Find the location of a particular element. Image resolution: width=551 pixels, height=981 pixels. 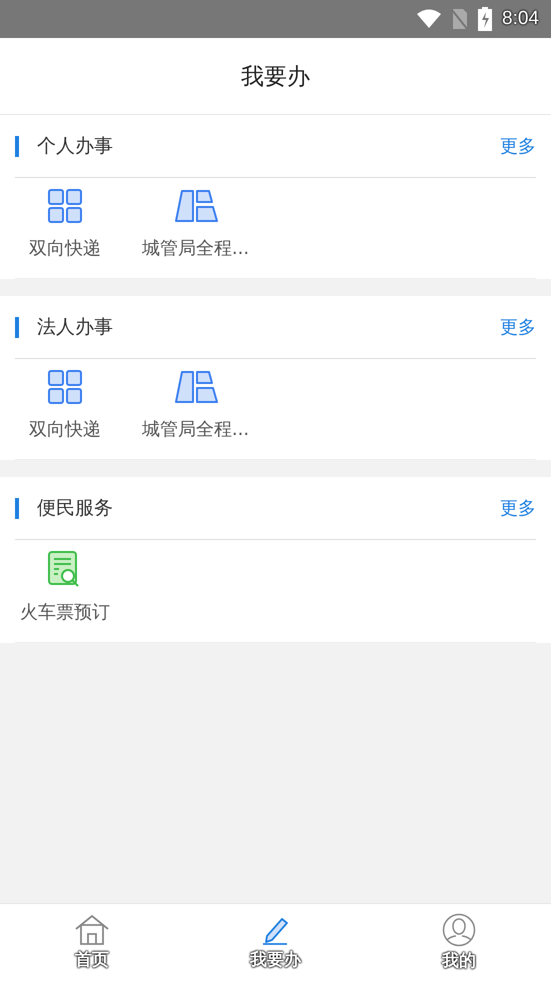

service-label: 火车票预订 is located at coordinates (65, 612).